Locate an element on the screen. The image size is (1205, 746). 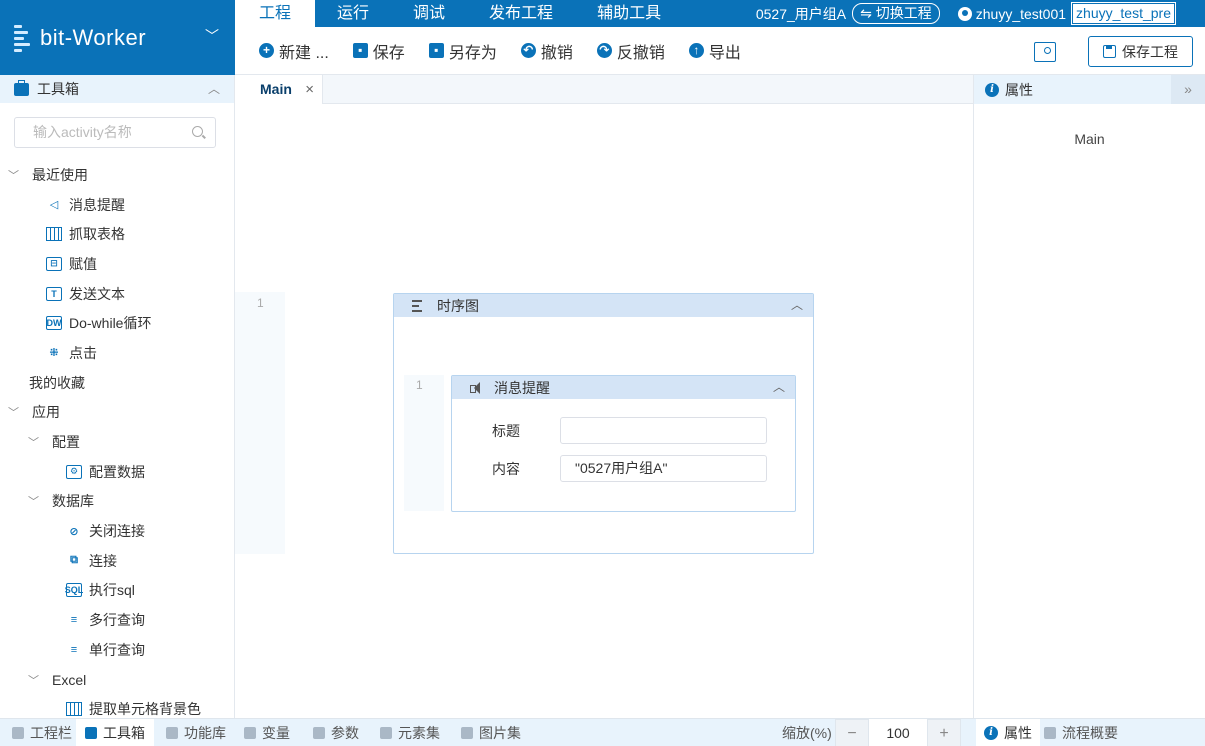
switch-project-button: ⇋ 切换工程 is located at coordinates (896, 13).